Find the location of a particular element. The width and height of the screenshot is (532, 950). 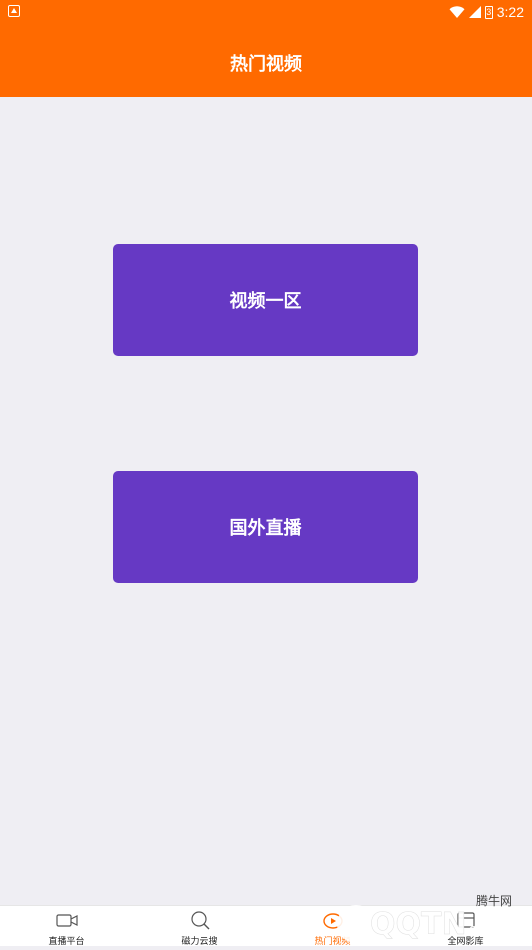

wifi-icon is located at coordinates (457, 11).